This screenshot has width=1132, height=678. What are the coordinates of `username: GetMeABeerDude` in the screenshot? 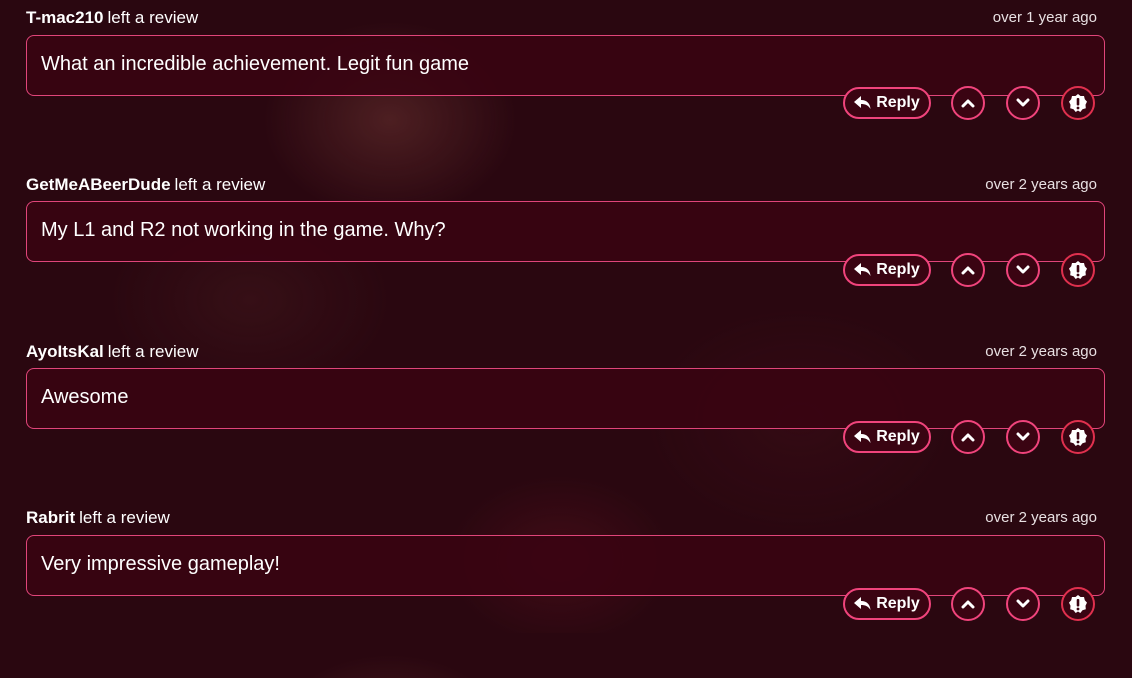 It's located at (98, 184).